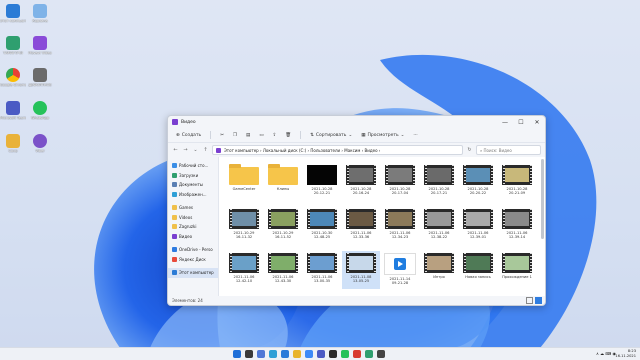  I want to click on create-button: ⊕ Создать, so click(188, 135).